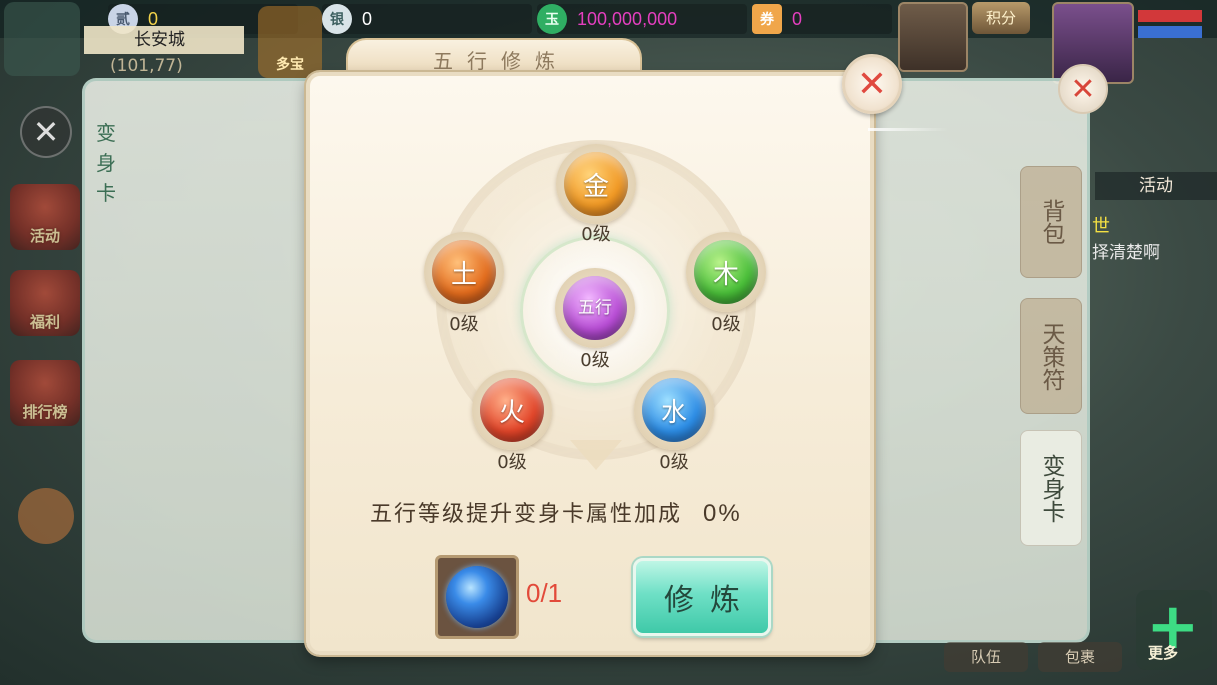  I want to click on sidebar-item-activity: 活动, so click(45, 217).